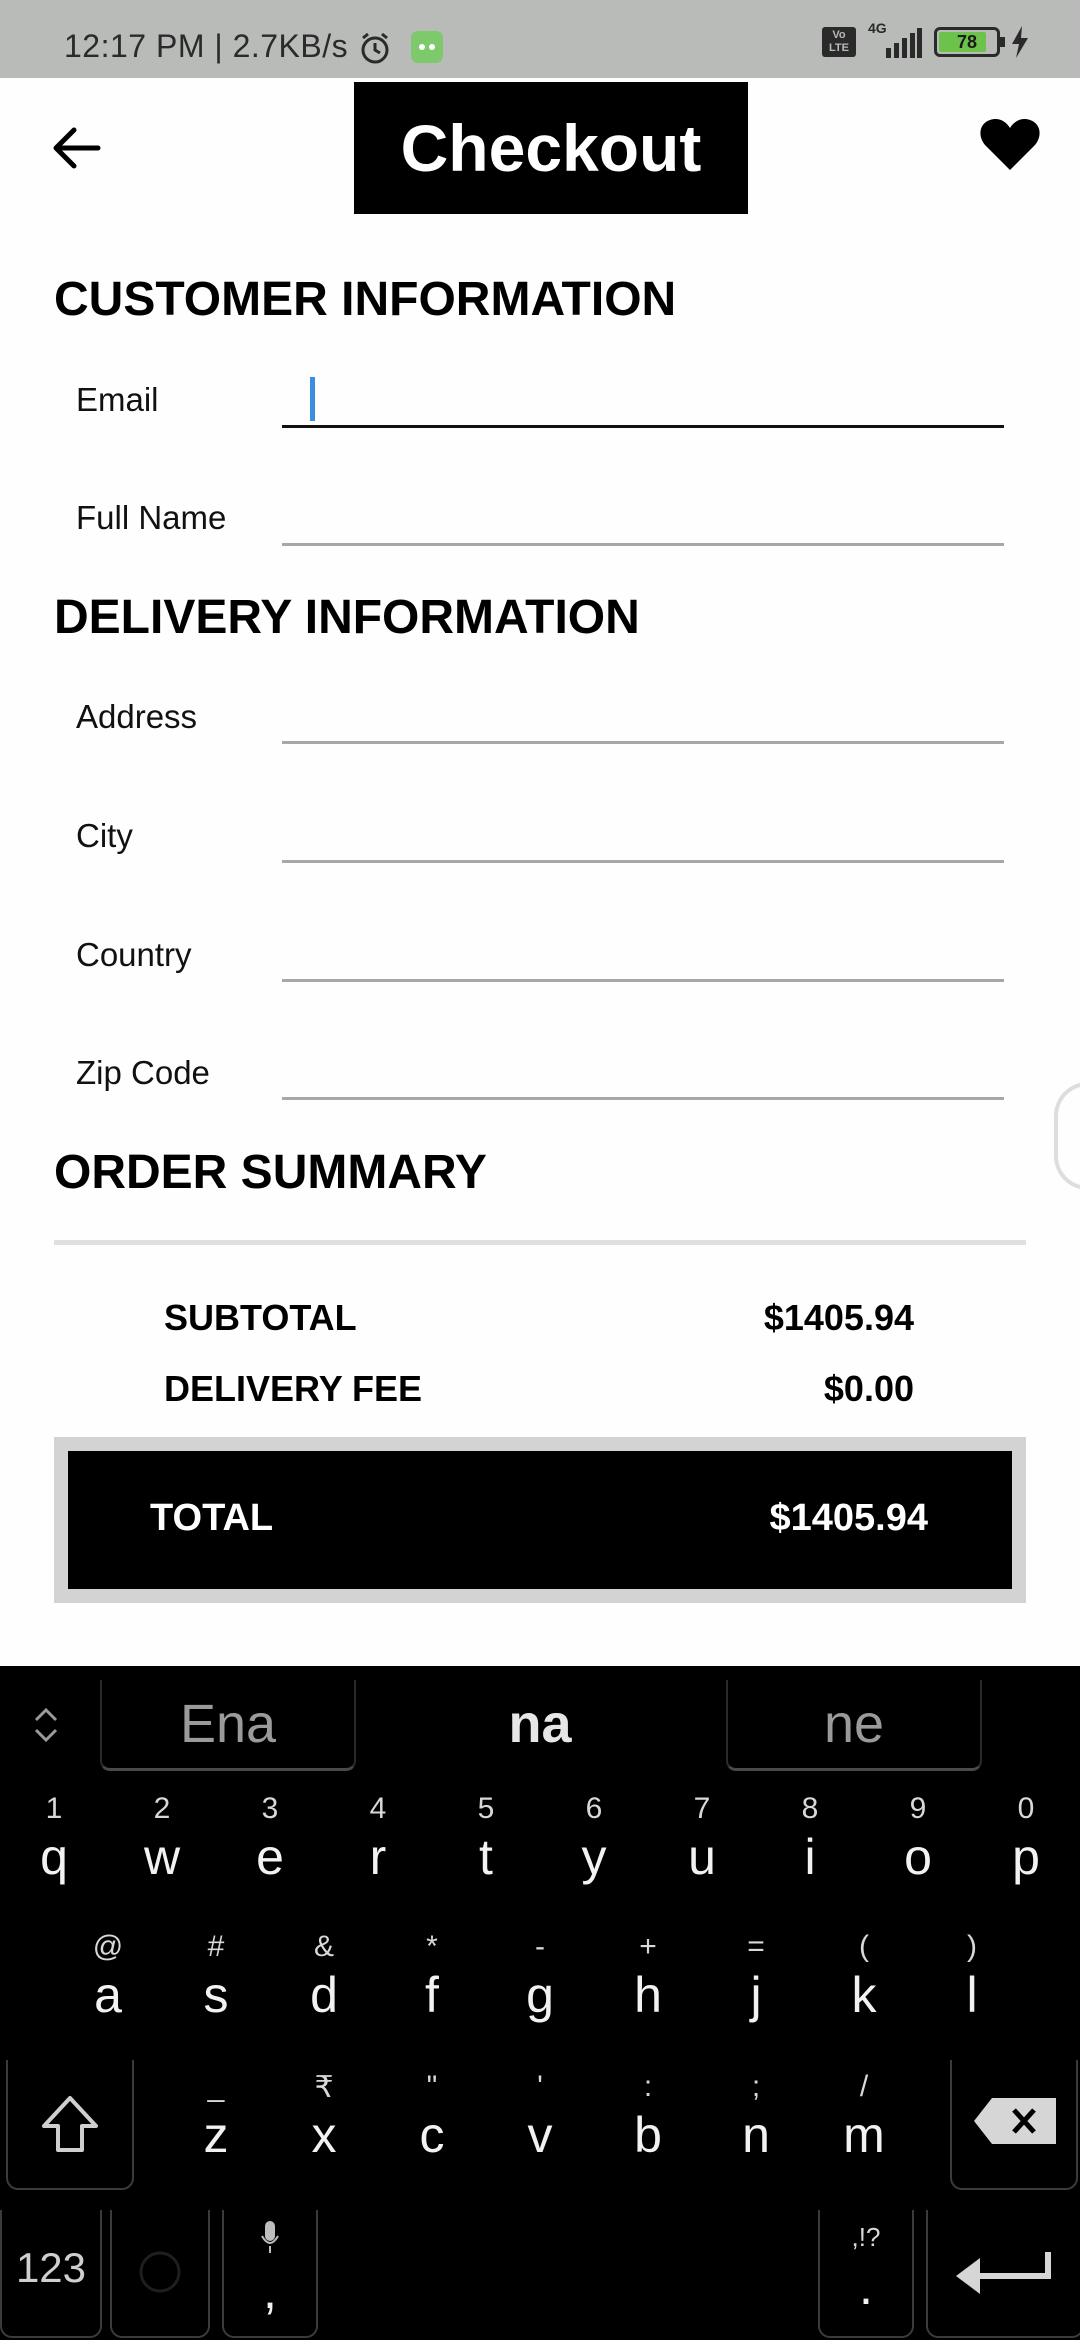 This screenshot has height=2340, width=1080. What do you see at coordinates (551, 148) in the screenshot?
I see `page-title: Checkout` at bounding box center [551, 148].